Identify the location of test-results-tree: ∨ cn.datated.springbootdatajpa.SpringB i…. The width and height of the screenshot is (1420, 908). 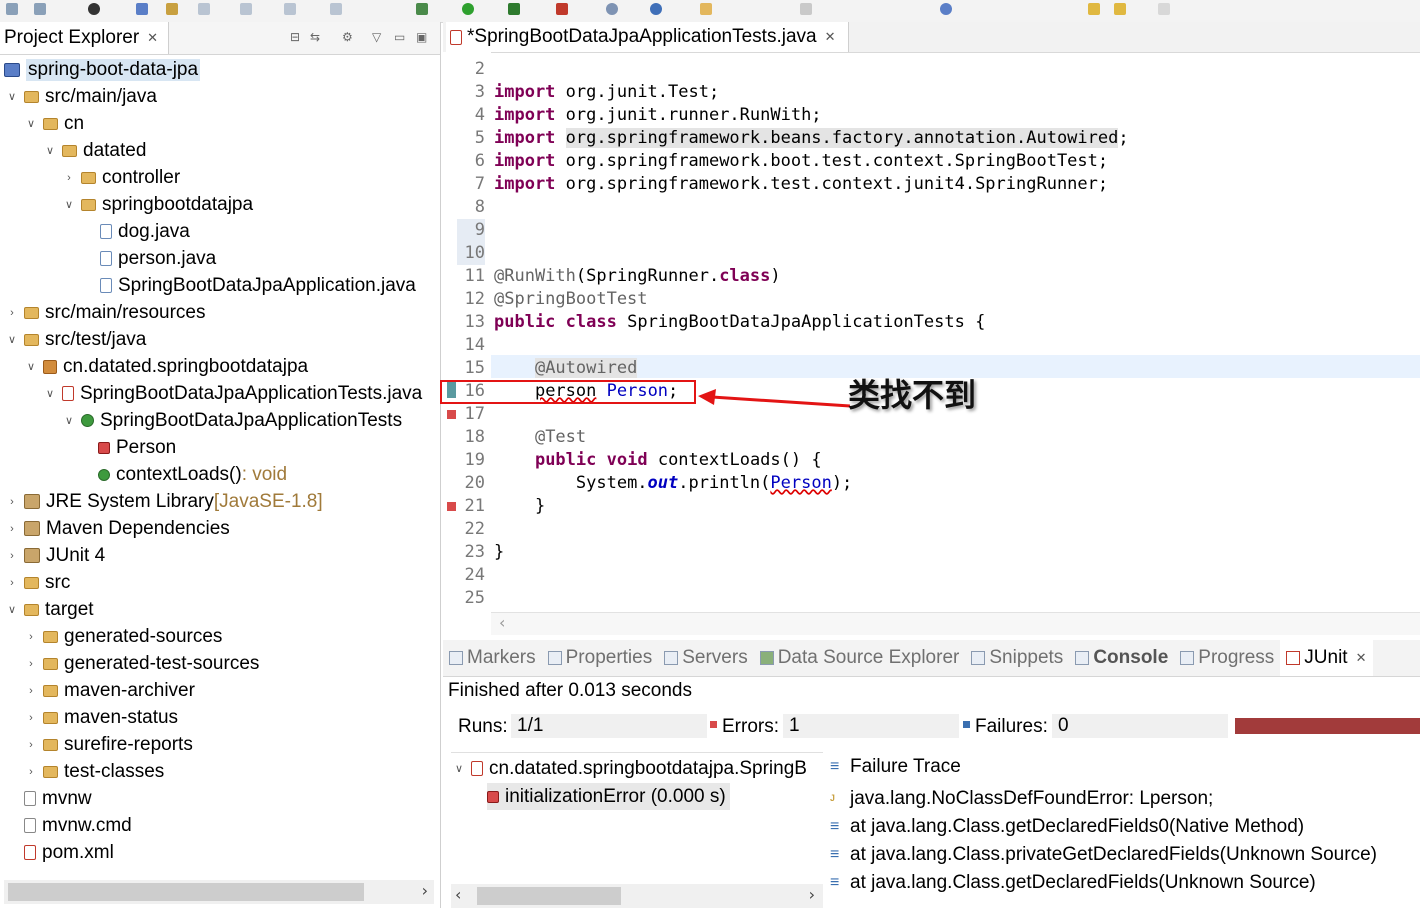
(637, 820).